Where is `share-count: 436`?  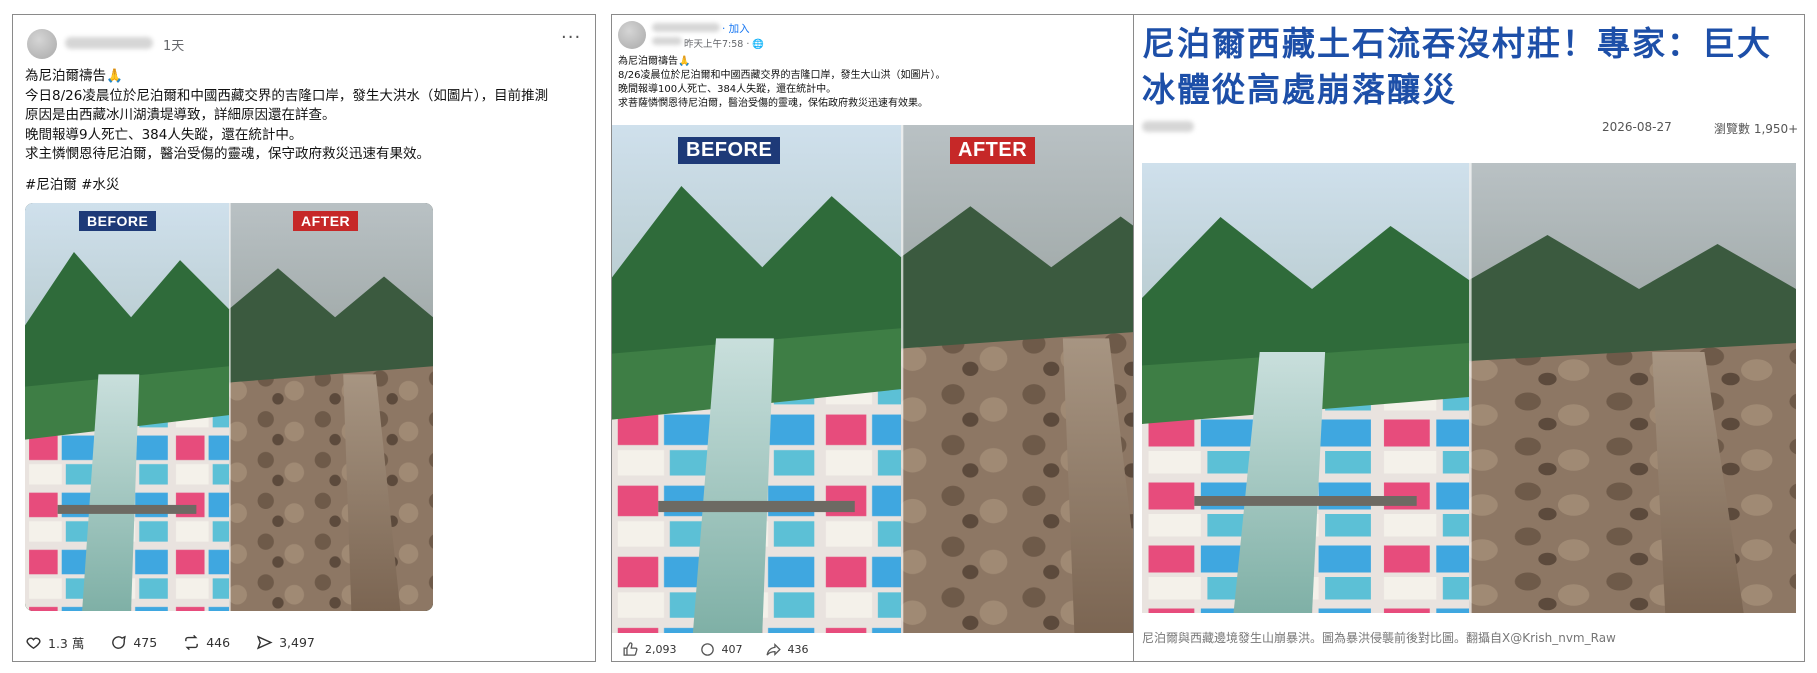
share-count: 436 is located at coordinates (798, 649).